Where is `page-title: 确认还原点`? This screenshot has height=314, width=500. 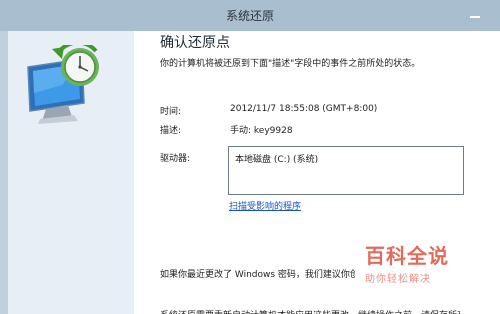 page-title: 确认还原点 is located at coordinates (195, 43).